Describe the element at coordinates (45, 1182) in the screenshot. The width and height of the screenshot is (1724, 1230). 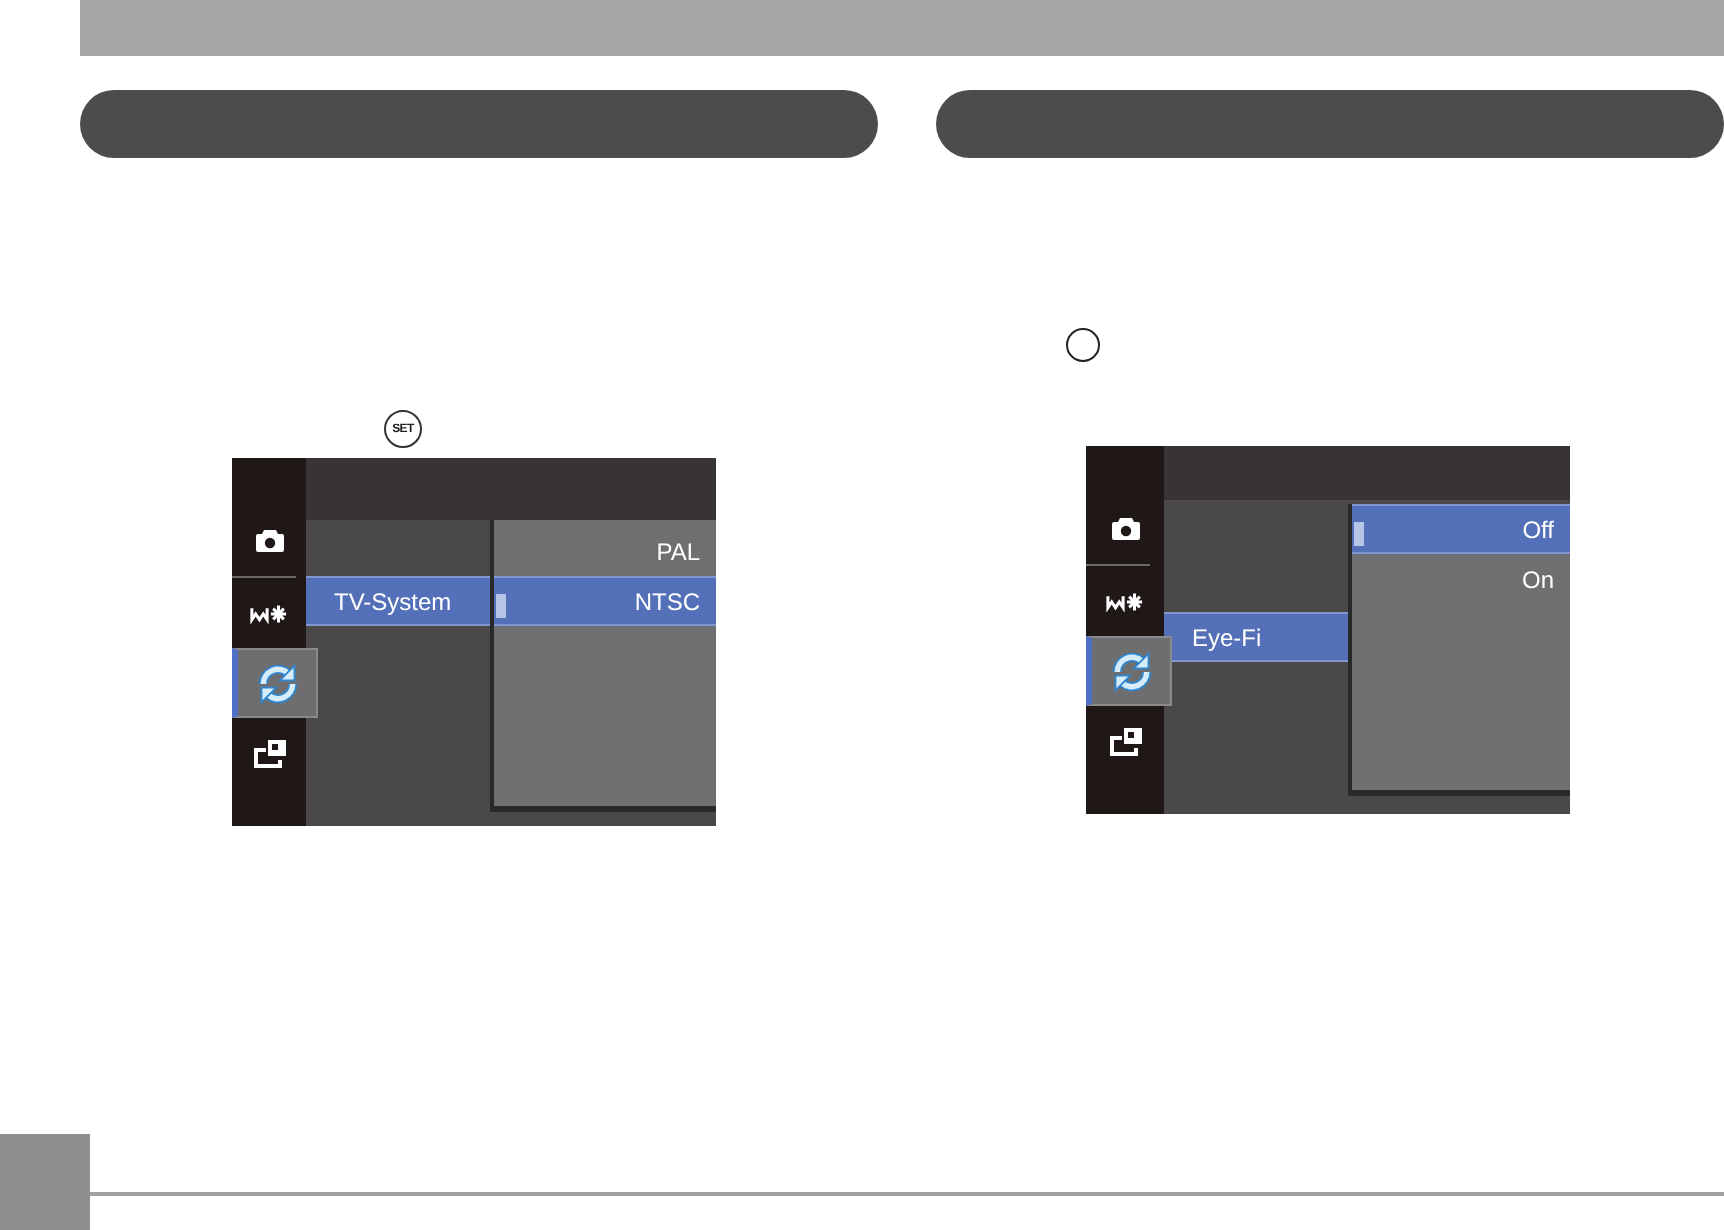
I see `corner-block` at that location.